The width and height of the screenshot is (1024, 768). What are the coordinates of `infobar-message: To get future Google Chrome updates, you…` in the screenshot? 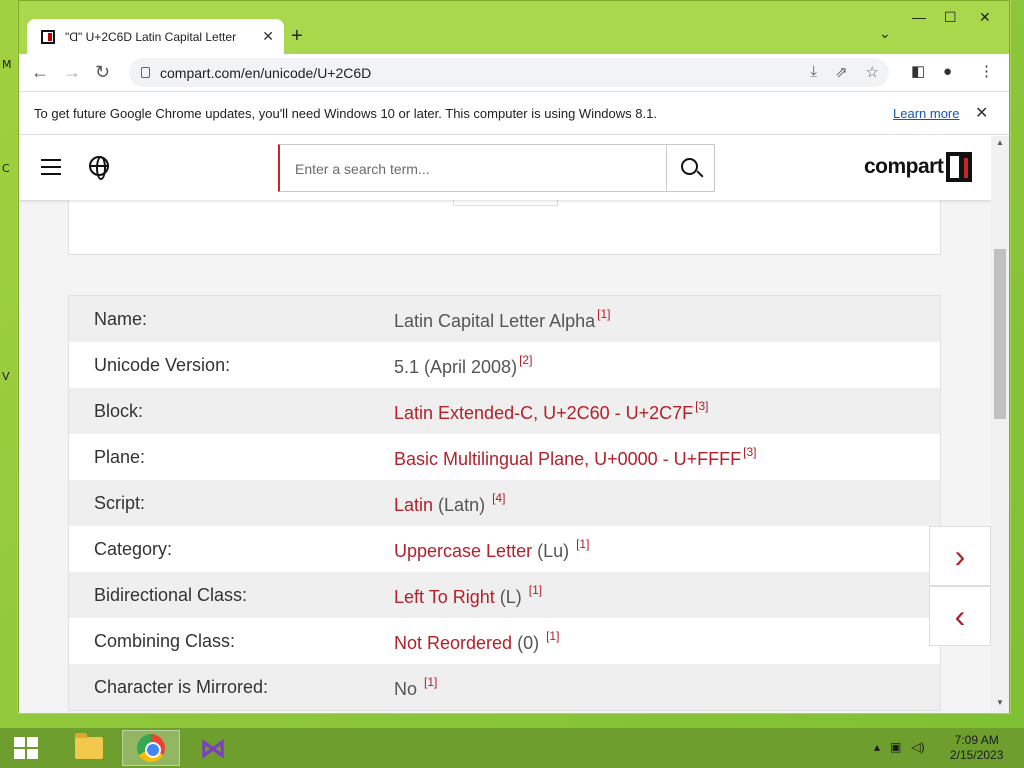 It's located at (345, 113).